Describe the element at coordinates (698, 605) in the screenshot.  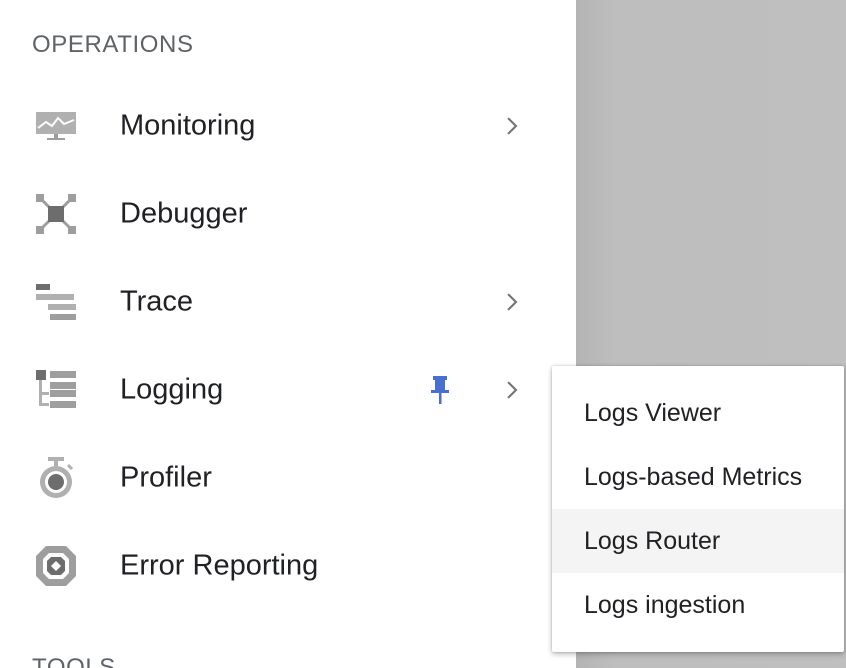
I see `submenu-item-logs-ingestion: Logs ingestion` at that location.